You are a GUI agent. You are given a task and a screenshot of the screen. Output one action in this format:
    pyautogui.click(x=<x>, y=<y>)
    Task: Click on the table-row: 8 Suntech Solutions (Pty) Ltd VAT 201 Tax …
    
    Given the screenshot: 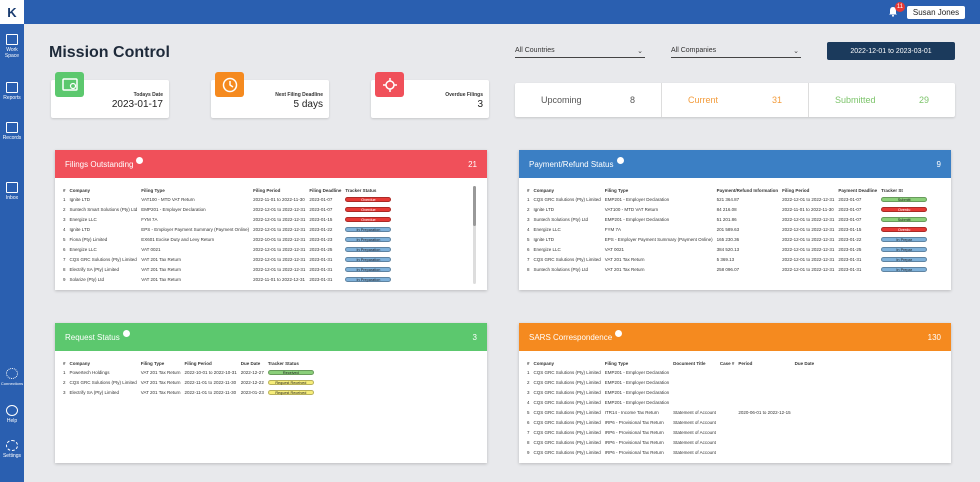 What is the action you would take?
    pyautogui.click(x=729, y=269)
    